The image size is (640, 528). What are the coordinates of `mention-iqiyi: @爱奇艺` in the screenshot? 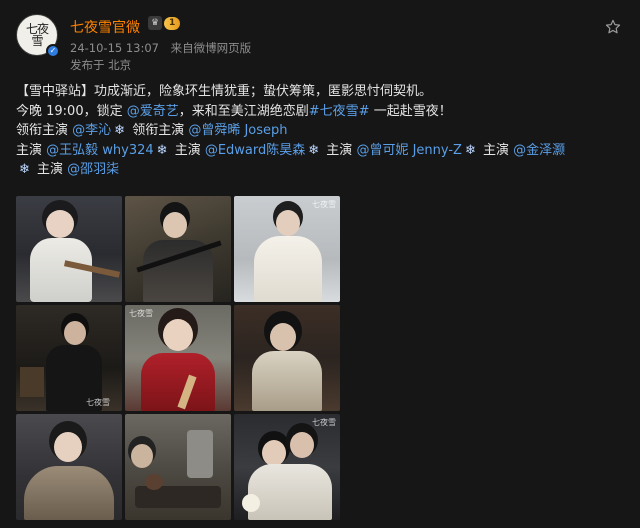 It's located at (153, 111).